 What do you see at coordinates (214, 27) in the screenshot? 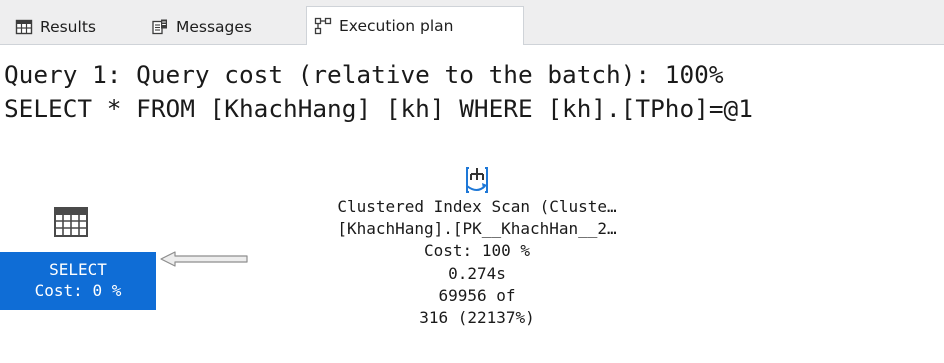
I see `tab-messages-label: Messages` at bounding box center [214, 27].